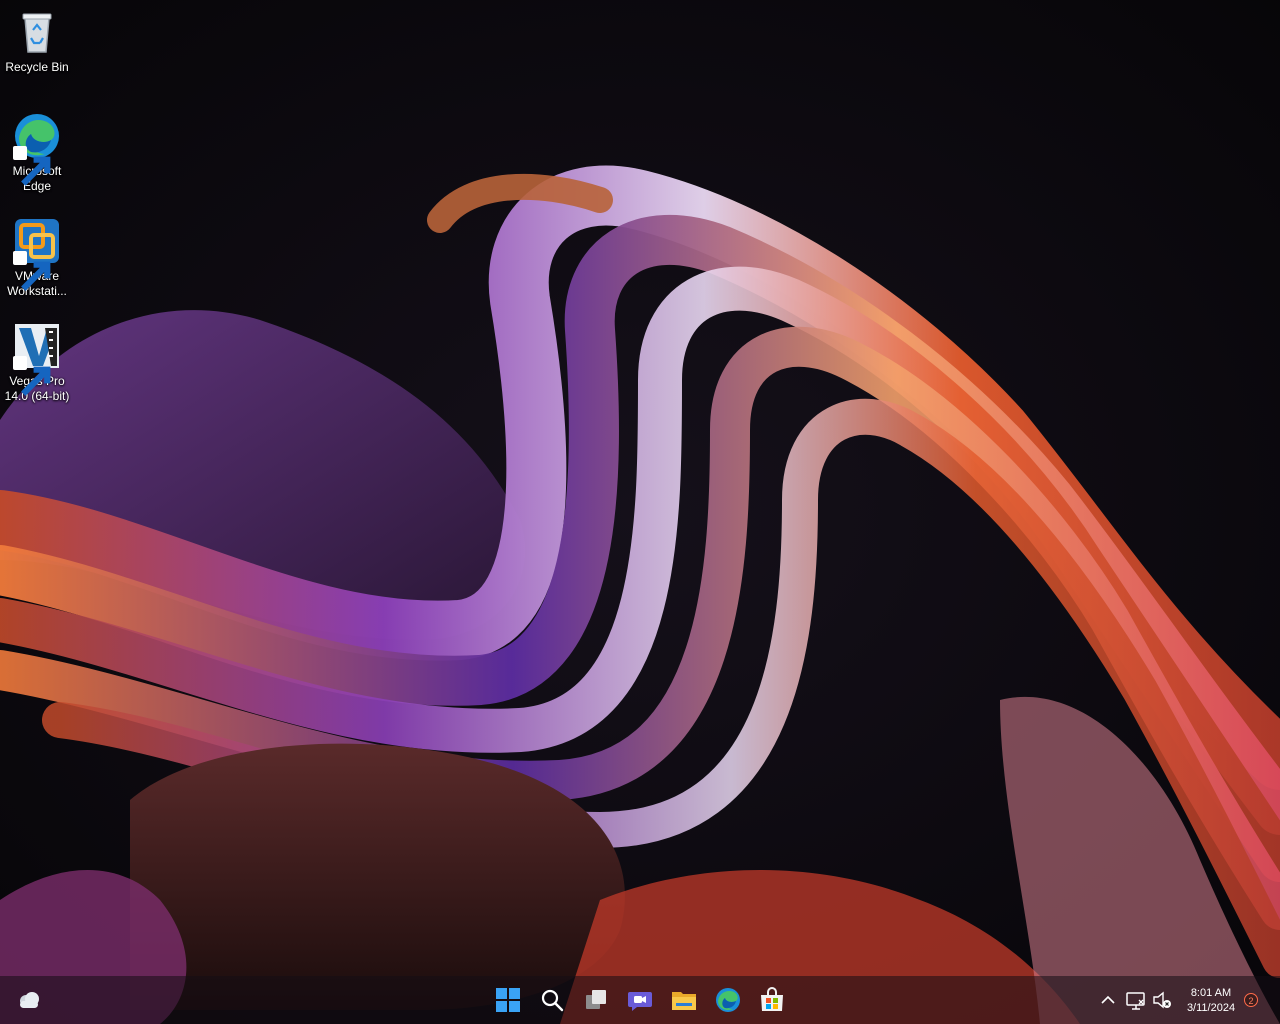 This screenshot has height=1024, width=1280. What do you see at coordinates (37, 67) in the screenshot?
I see `desktop-icon-label: Recycle Bin` at bounding box center [37, 67].